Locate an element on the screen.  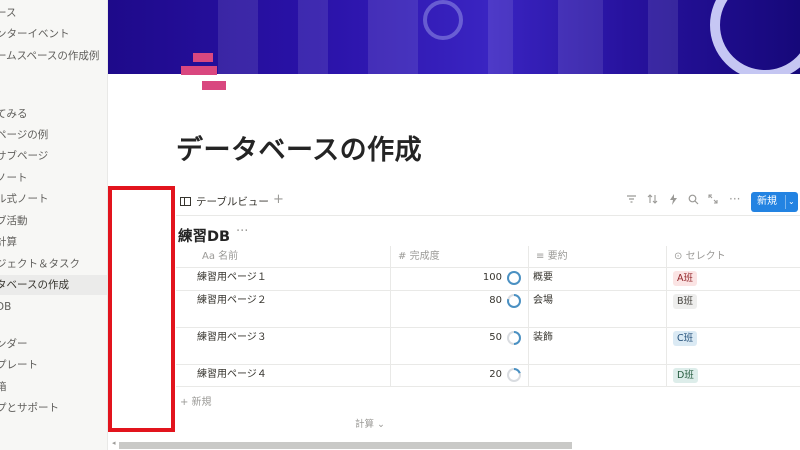
sidebar-item-label: ームスペースの作成例 is located at coordinates (50, 56).